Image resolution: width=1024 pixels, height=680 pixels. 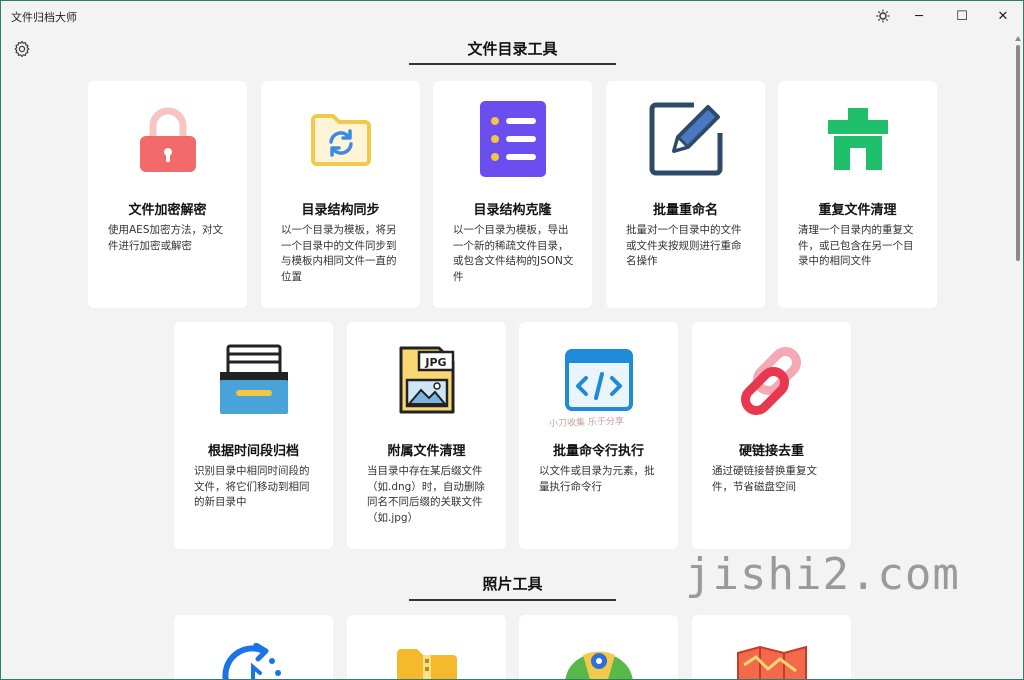 What do you see at coordinates (44, 17) in the screenshot?
I see `window-title: 文件归档大师` at bounding box center [44, 17].